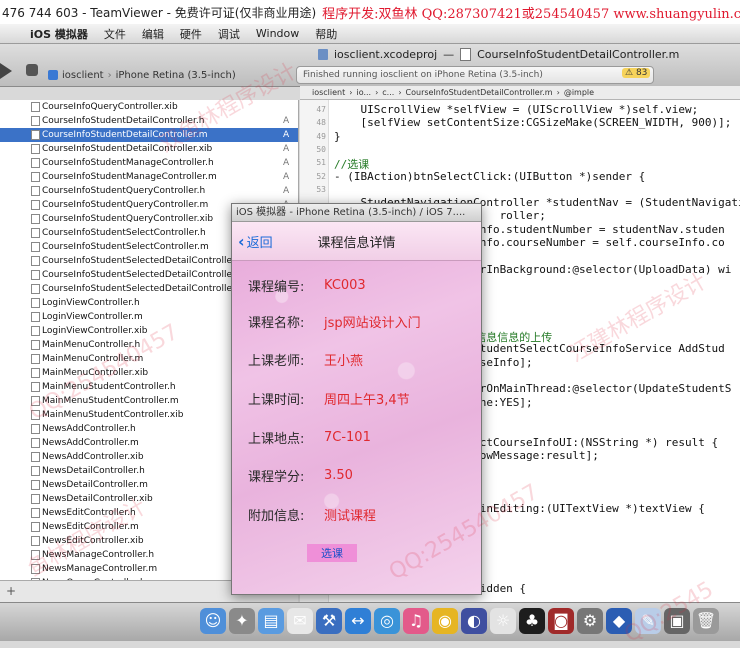 This screenshot has width=740, height=648. Describe the element at coordinates (213, 621) in the screenshot. I see `finder-icon: ☺` at that location.